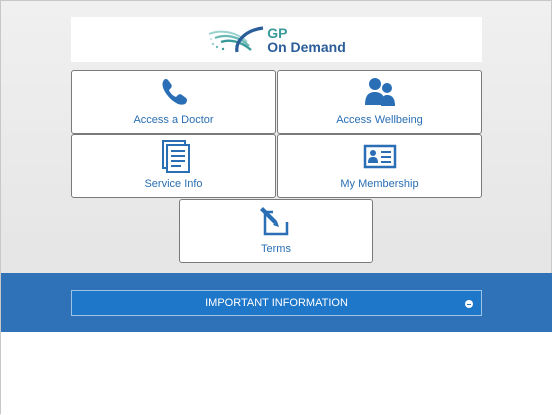 The width and height of the screenshot is (552, 415). Describe the element at coordinates (379, 120) in the screenshot. I see `tile-label: Access Wellbeing` at that location.